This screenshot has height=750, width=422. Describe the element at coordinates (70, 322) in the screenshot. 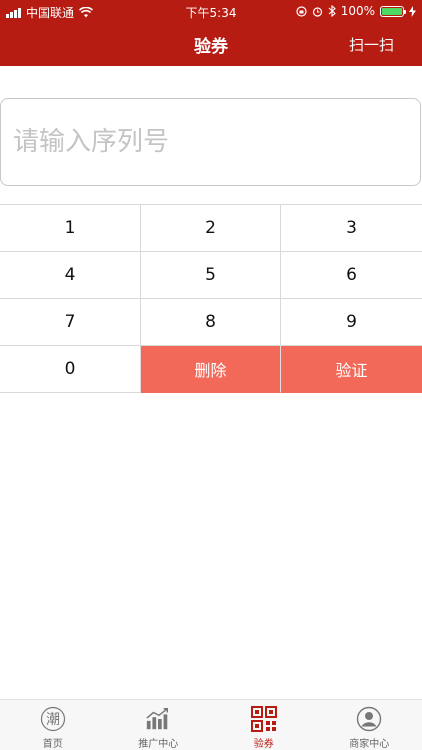

I see `key-7: 7` at that location.